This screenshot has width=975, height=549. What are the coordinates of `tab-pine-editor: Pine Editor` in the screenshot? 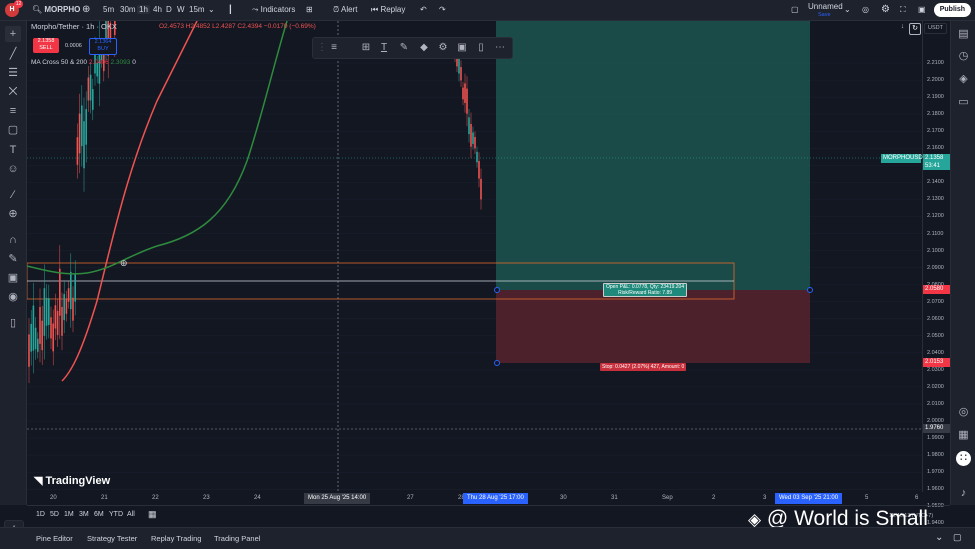 It's located at (54, 538).